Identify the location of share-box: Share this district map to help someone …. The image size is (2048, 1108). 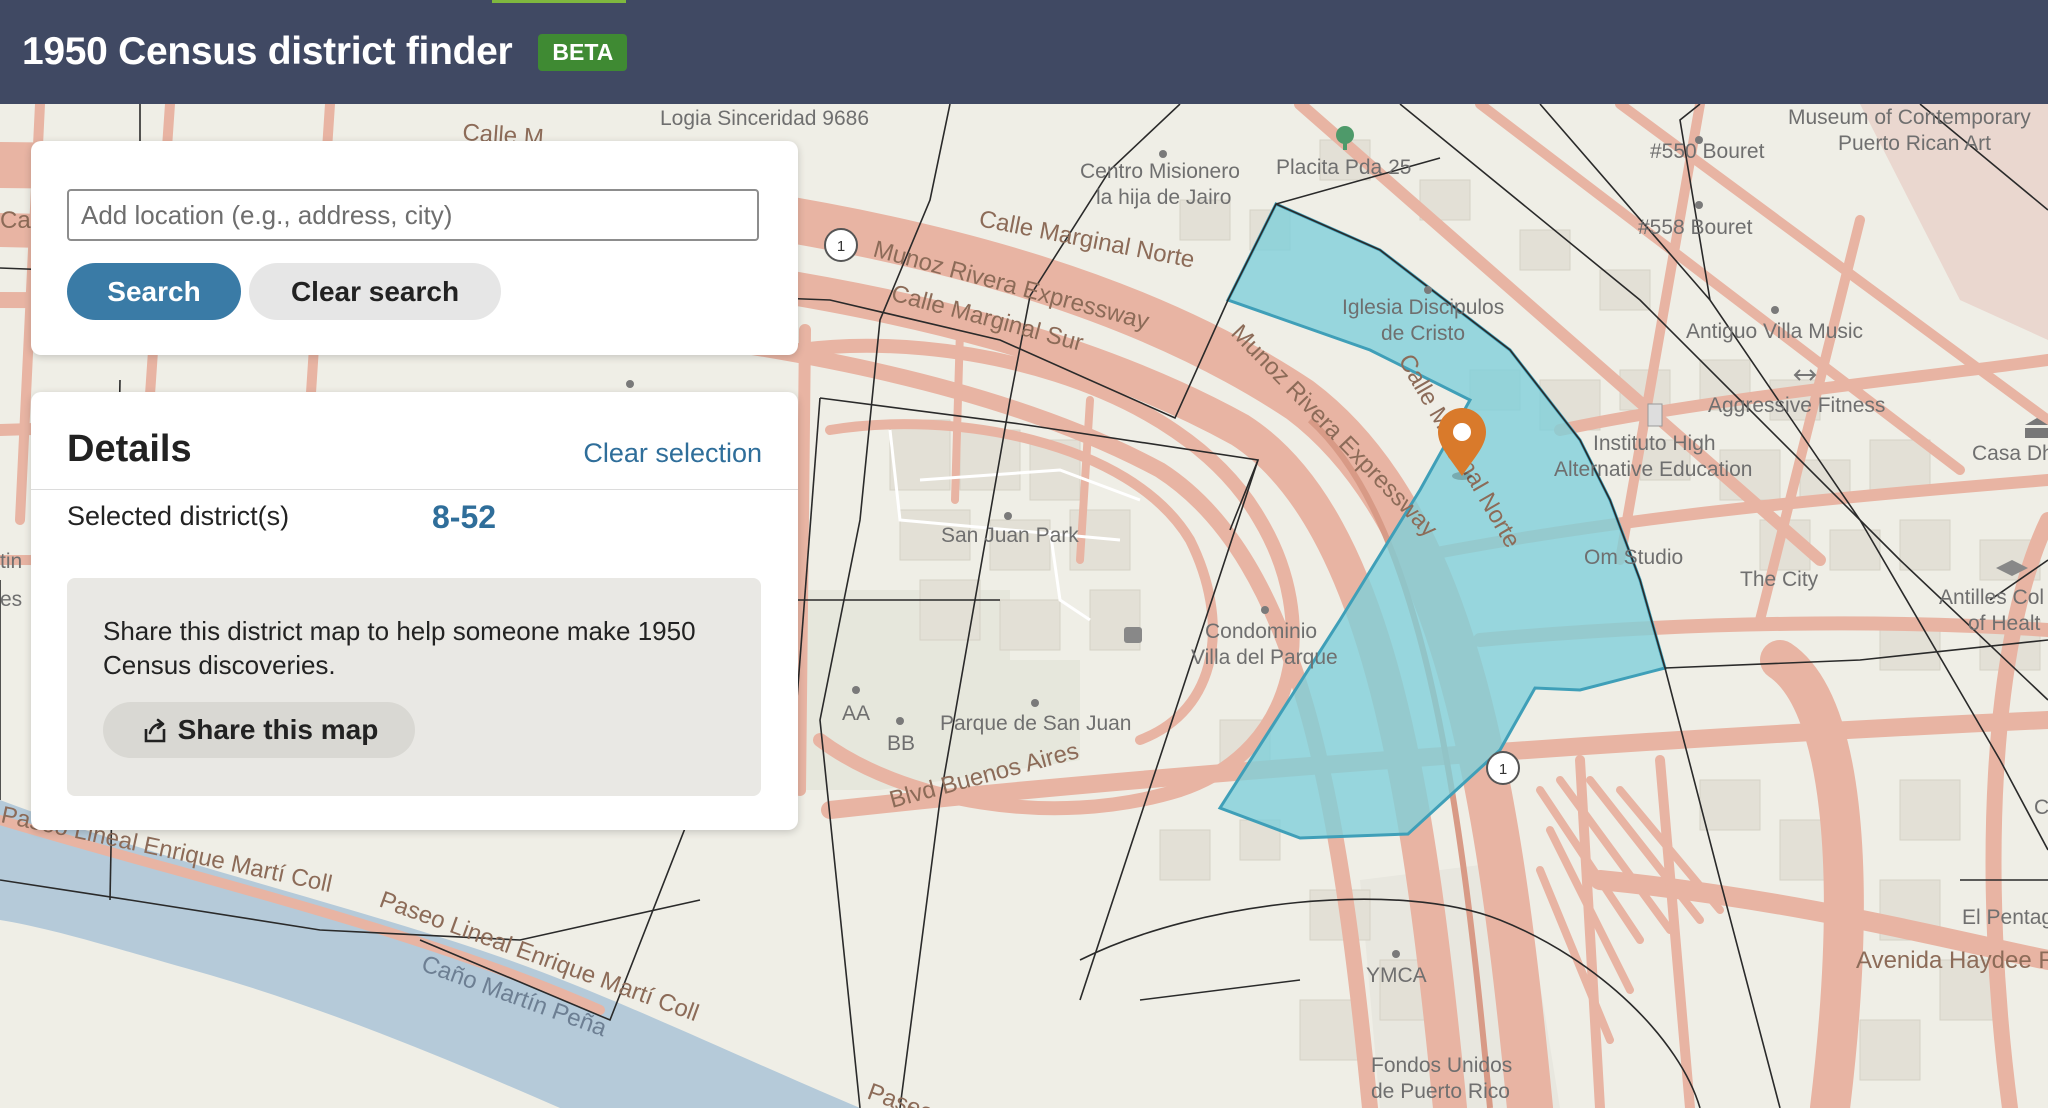
(414, 687).